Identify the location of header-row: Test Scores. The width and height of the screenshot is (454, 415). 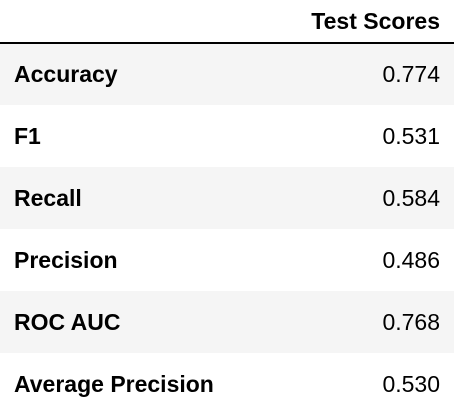
(227, 22).